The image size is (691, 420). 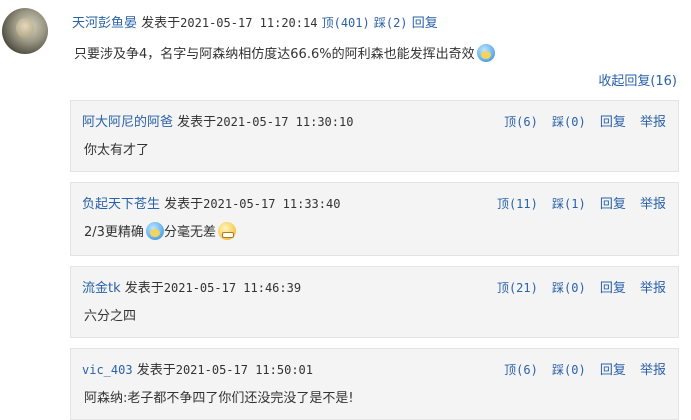 What do you see at coordinates (219, 398) in the screenshot?
I see `reply-text: 阿森纳:老子都不争四了你们还没完没了是不是!` at bounding box center [219, 398].